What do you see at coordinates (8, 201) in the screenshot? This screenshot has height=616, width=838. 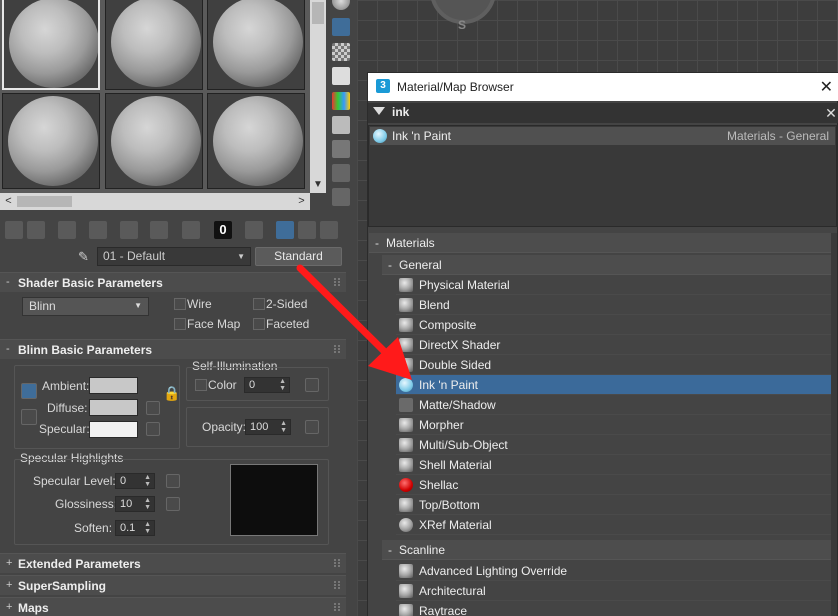 I see `chevron-left-icon: <` at bounding box center [8, 201].